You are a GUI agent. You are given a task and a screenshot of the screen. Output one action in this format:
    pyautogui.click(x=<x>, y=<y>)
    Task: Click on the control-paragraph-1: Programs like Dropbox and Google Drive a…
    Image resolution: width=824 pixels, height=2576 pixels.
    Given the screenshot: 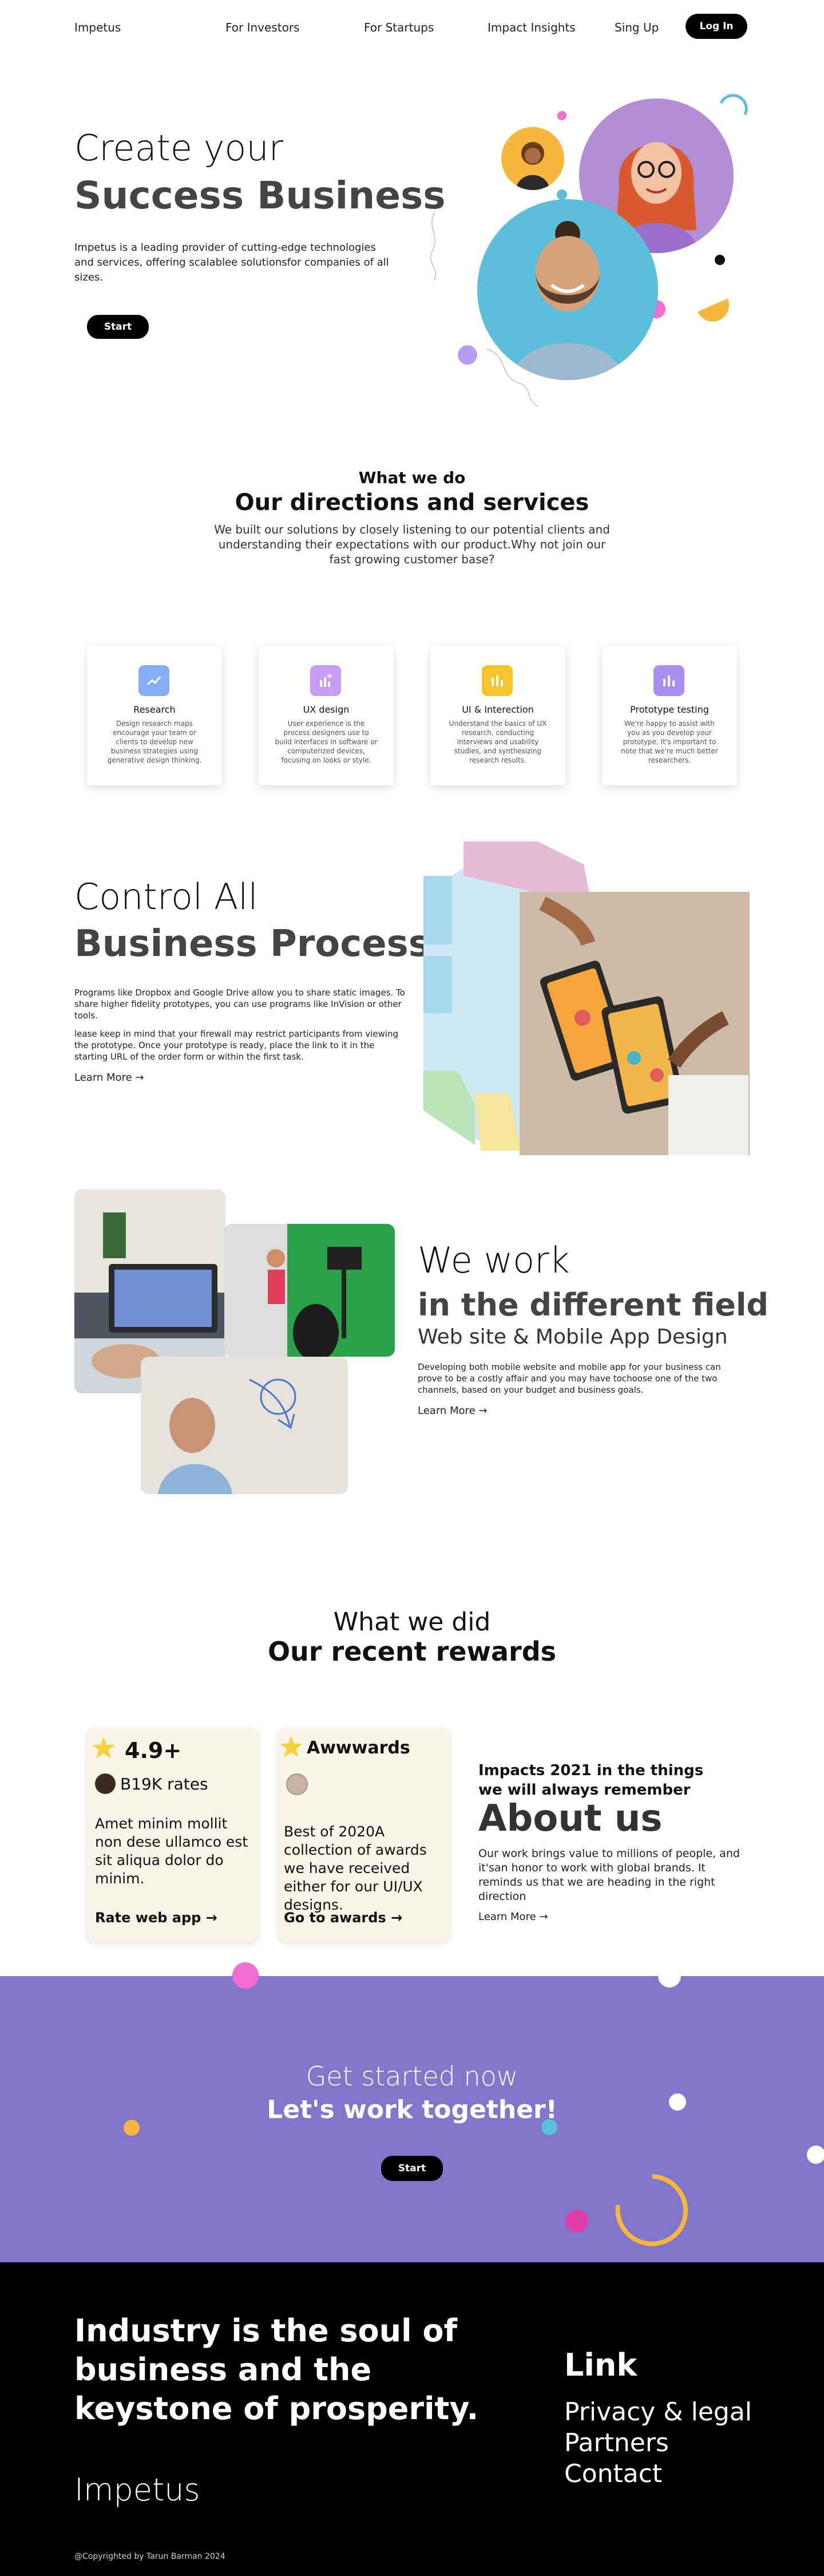 What is the action you would take?
    pyautogui.click(x=239, y=1004)
    